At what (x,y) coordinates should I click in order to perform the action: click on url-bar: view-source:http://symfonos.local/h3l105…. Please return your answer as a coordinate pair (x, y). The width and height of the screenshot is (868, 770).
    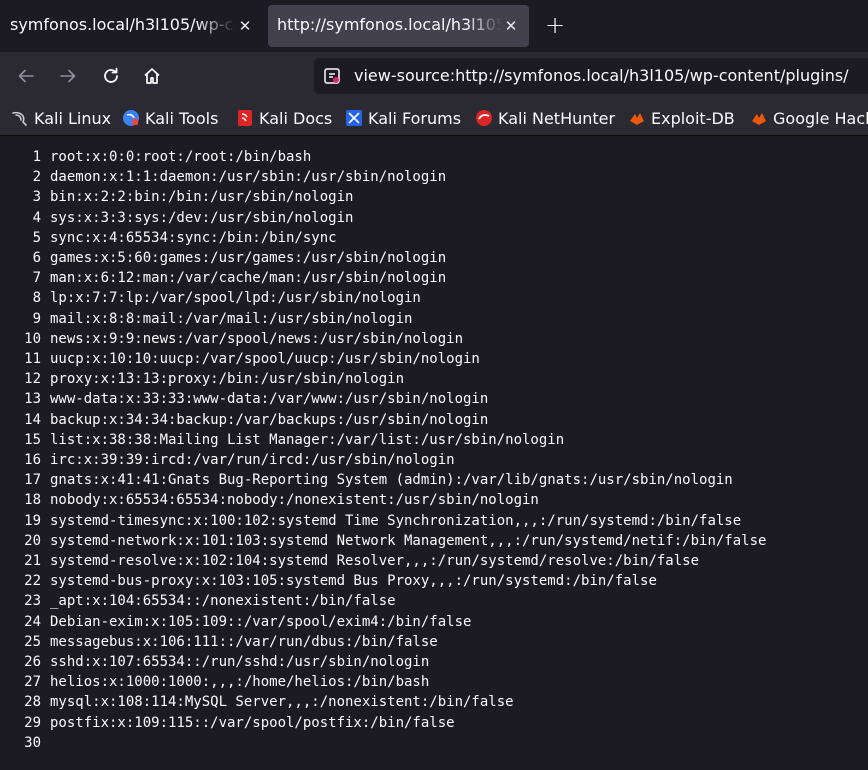
    Looking at the image, I should click on (591, 76).